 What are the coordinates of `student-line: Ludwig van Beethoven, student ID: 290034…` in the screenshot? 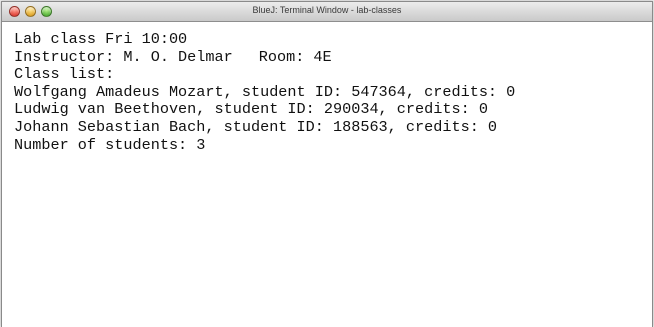 It's located at (251, 109).